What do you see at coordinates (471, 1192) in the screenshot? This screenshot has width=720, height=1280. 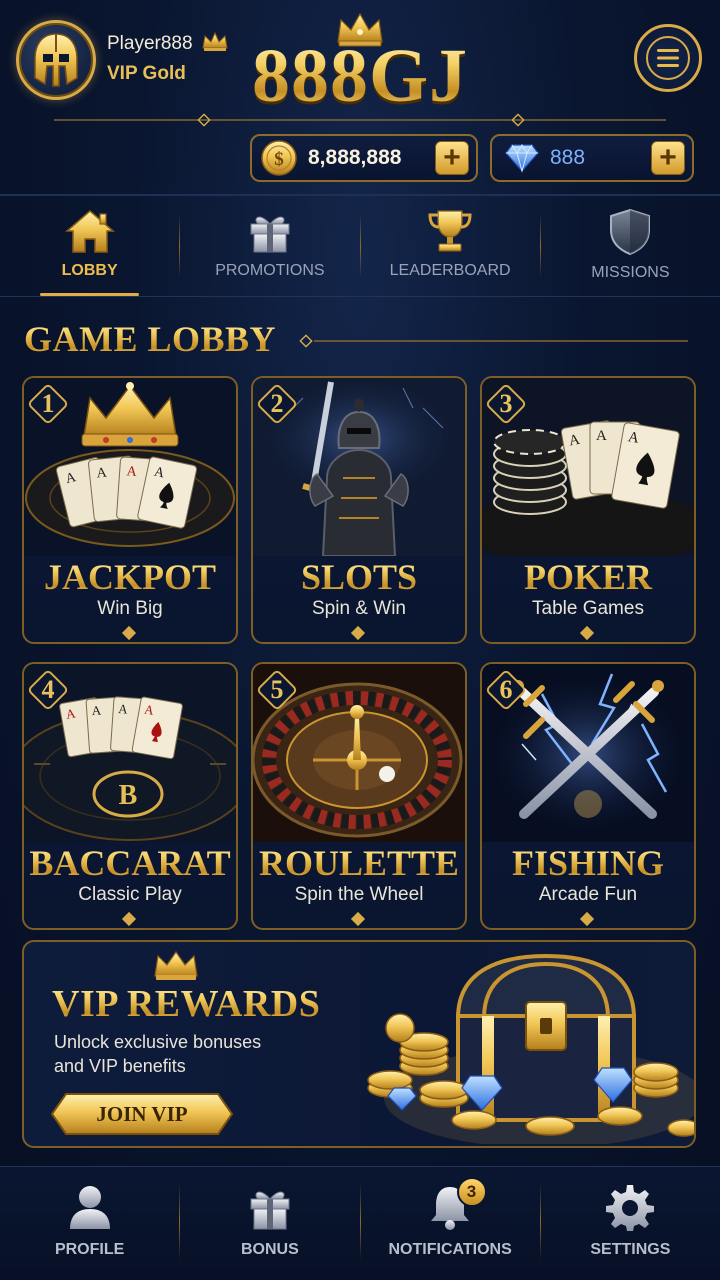 I see `notification-count-badge: 3` at bounding box center [471, 1192].